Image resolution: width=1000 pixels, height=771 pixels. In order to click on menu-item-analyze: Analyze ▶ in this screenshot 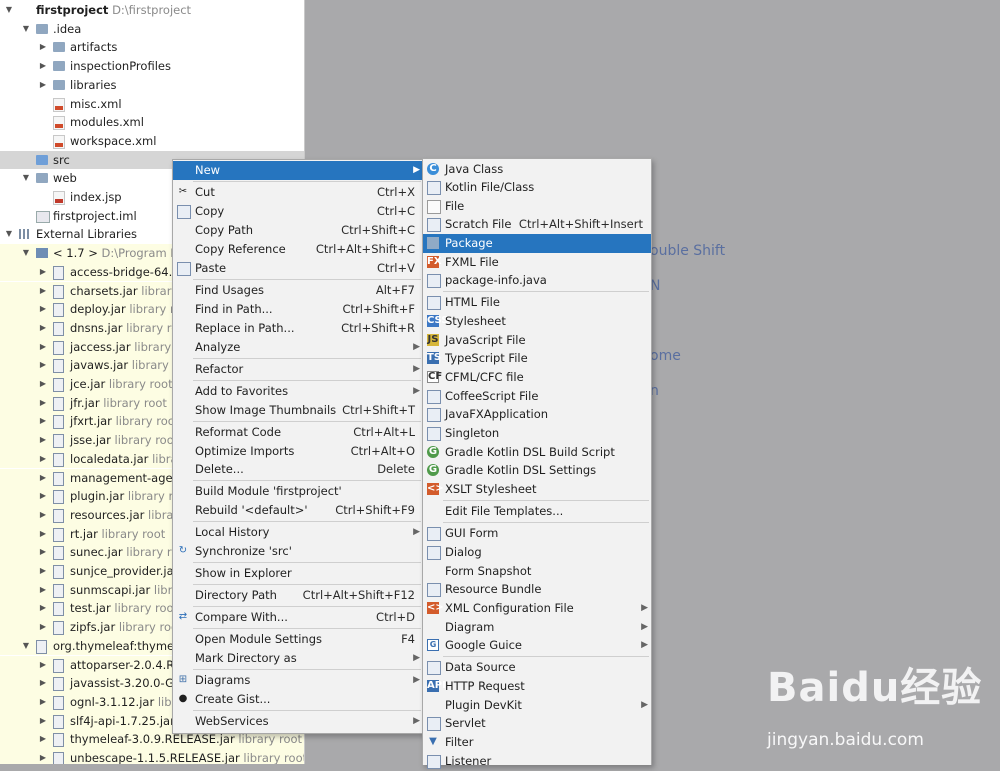, I will do `click(298, 347)`.